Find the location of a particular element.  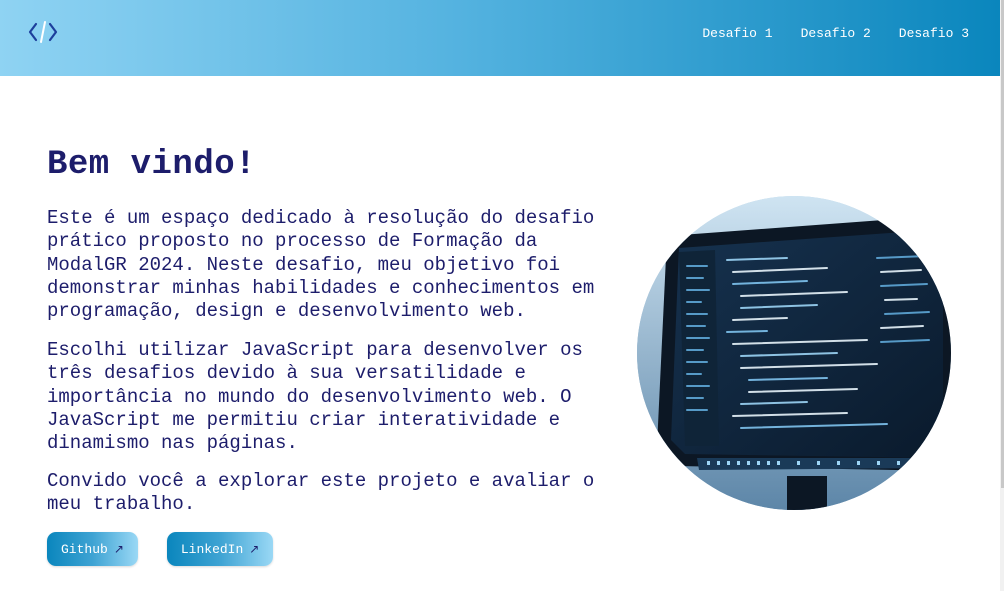

nav-desafio-3: Desafio 3 is located at coordinates (934, 33).